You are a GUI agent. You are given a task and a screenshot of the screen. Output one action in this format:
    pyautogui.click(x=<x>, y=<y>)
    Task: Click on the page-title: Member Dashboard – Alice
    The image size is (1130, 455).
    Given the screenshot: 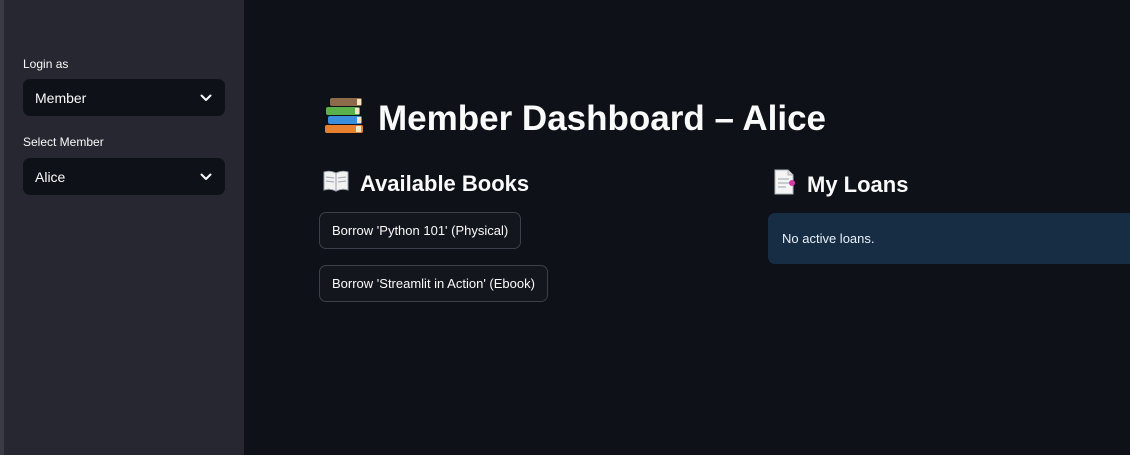 What is the action you would take?
    pyautogui.click(x=574, y=118)
    